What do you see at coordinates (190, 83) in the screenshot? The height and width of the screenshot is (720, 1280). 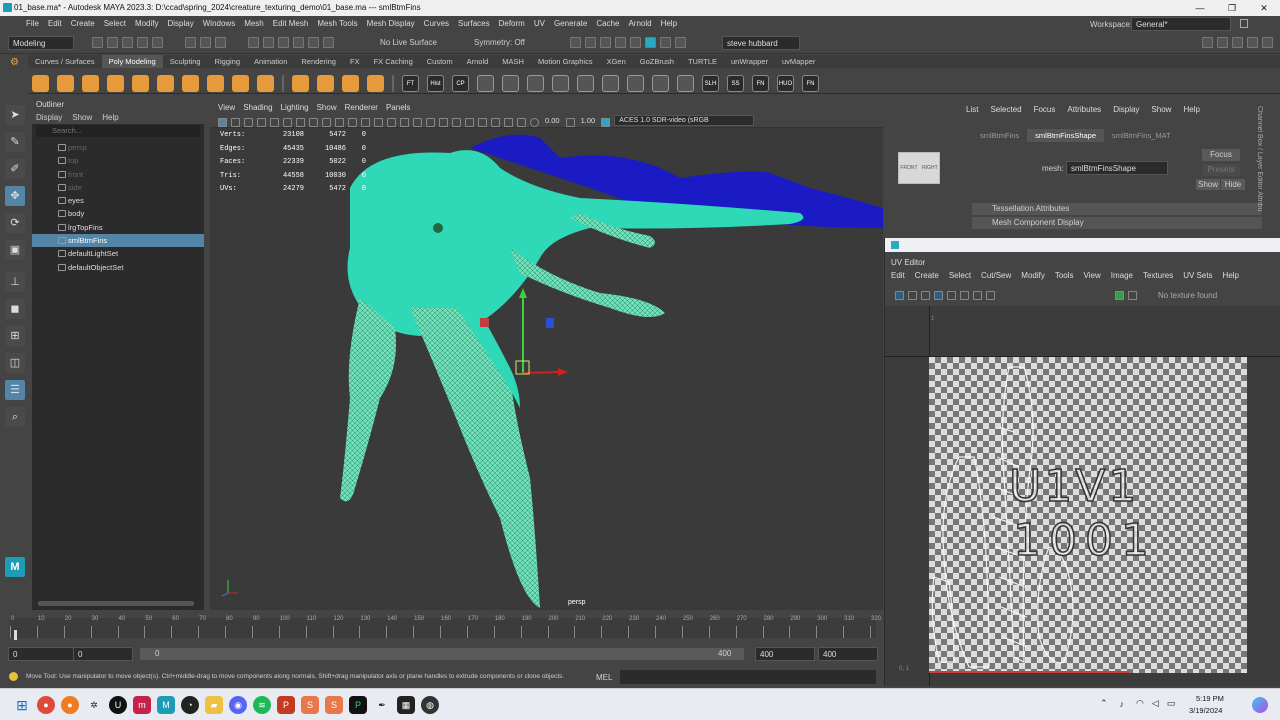 I see `shelf-disc-icon` at bounding box center [190, 83].